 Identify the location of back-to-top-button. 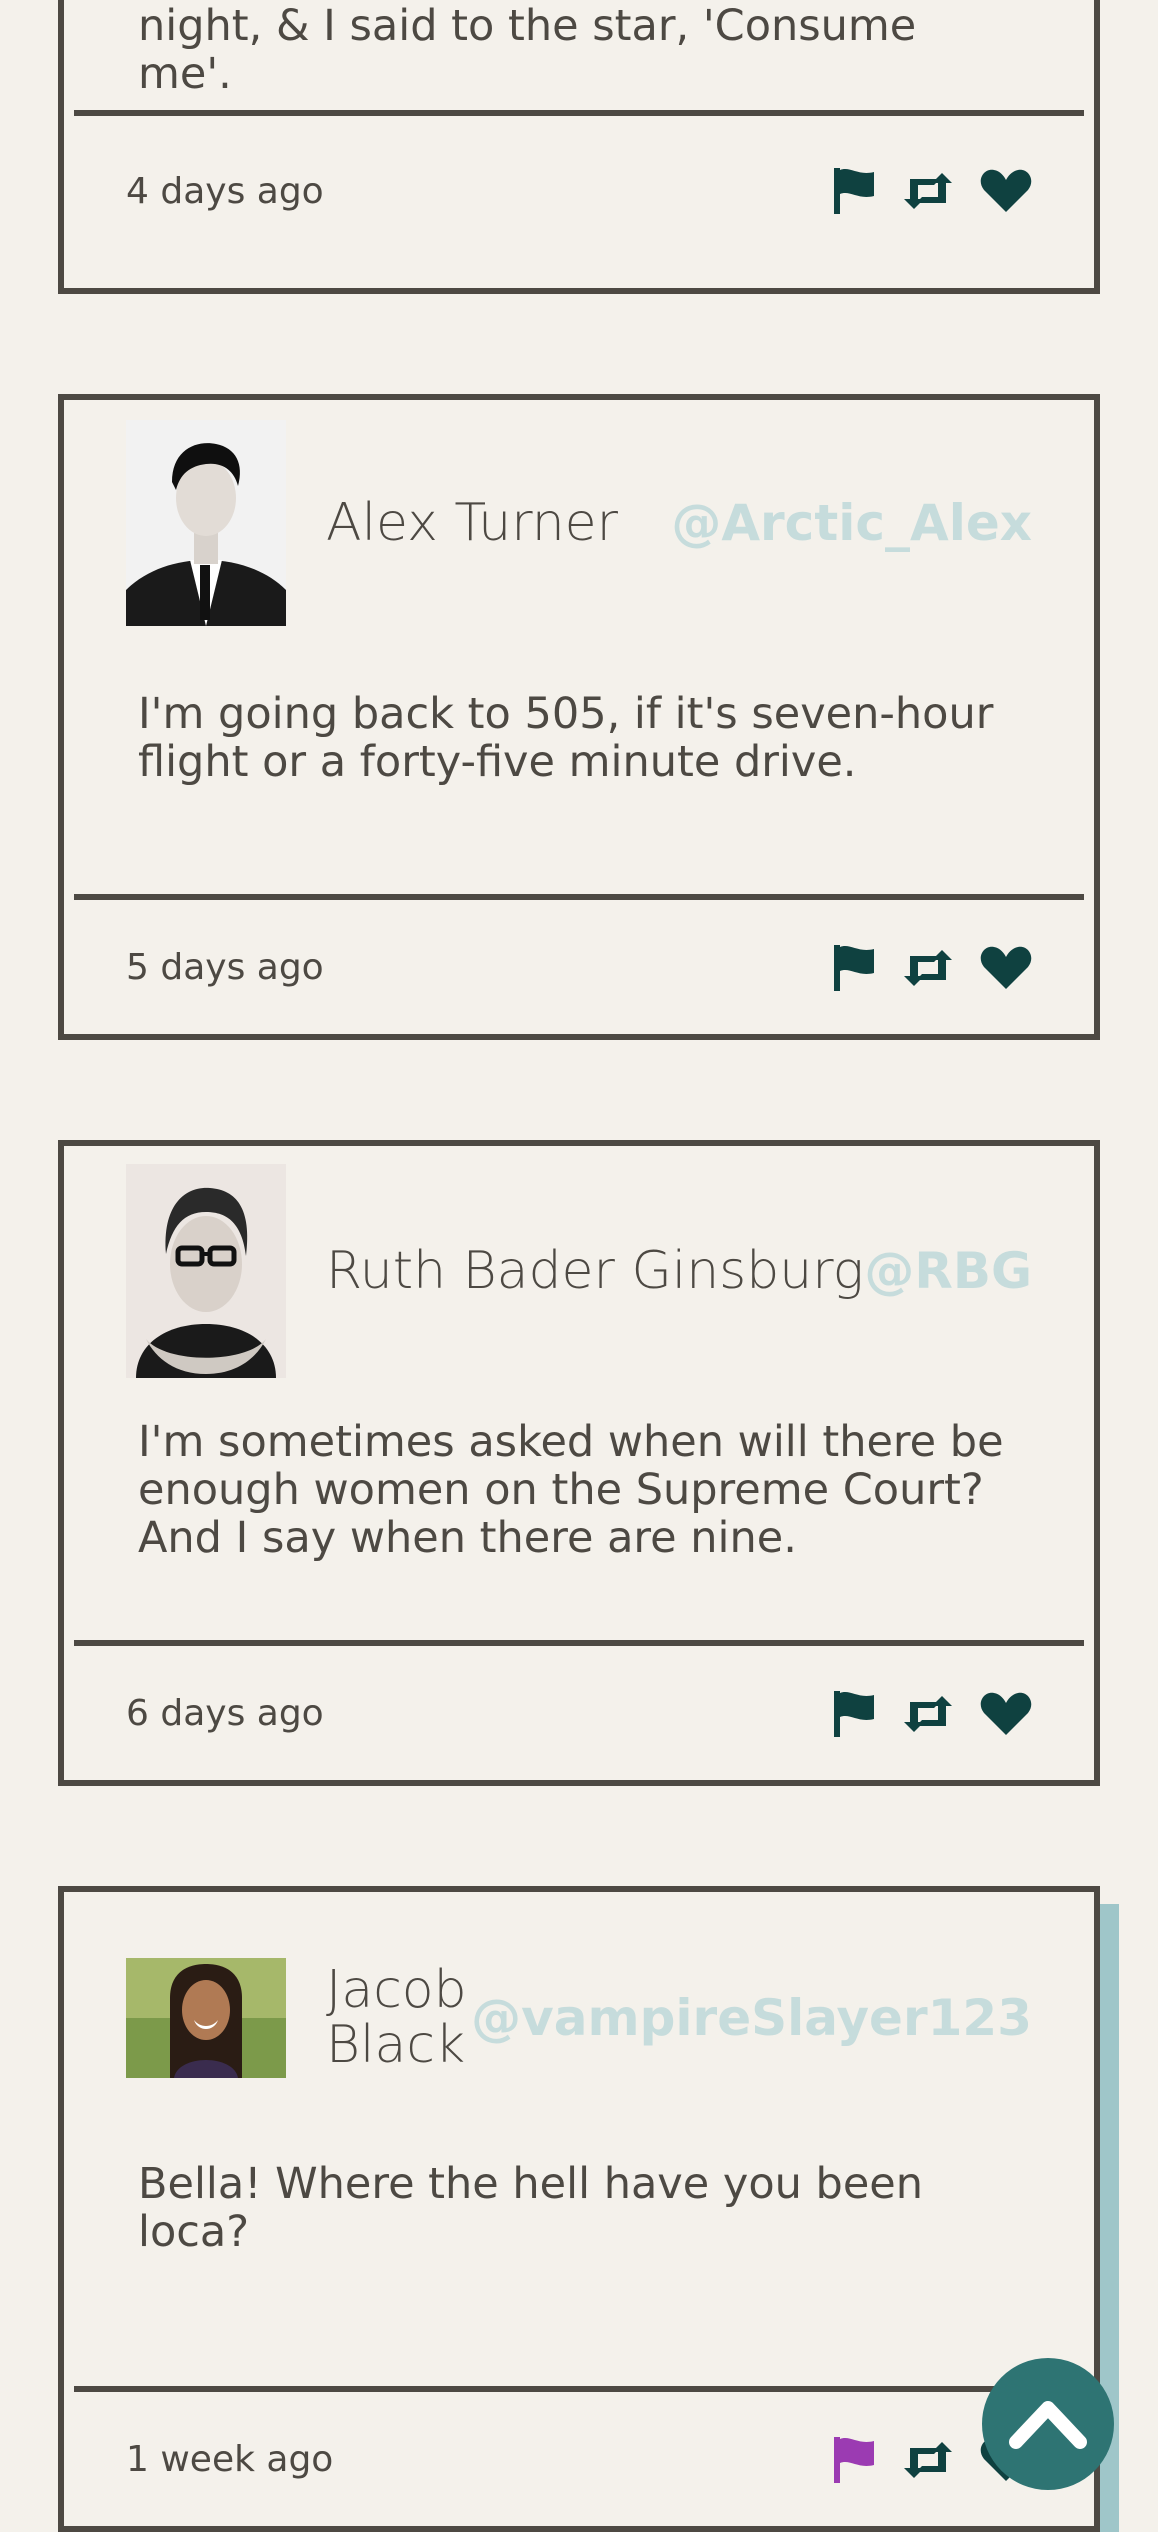
(1048, 2424).